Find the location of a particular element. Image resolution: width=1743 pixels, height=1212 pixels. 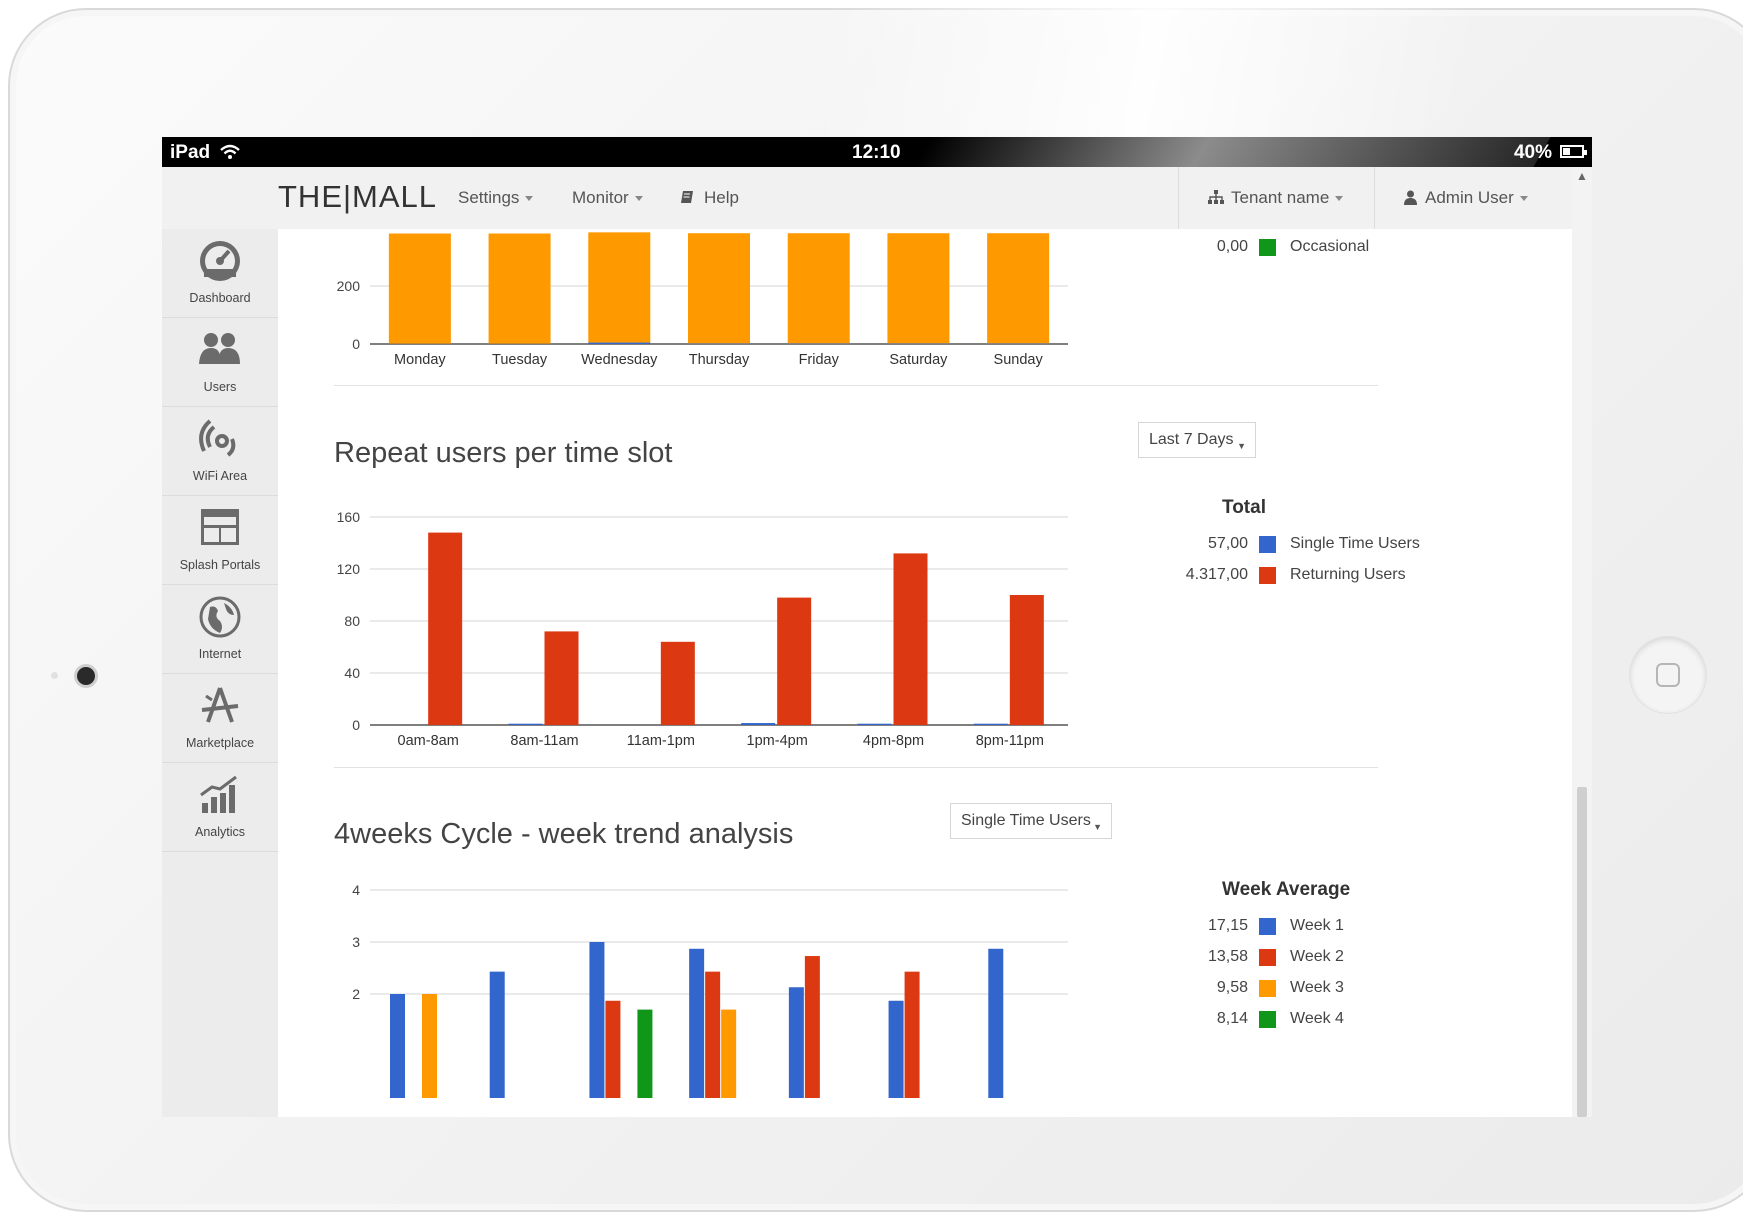

sidebar-item-analytics: Analytics is located at coordinates (220, 807).